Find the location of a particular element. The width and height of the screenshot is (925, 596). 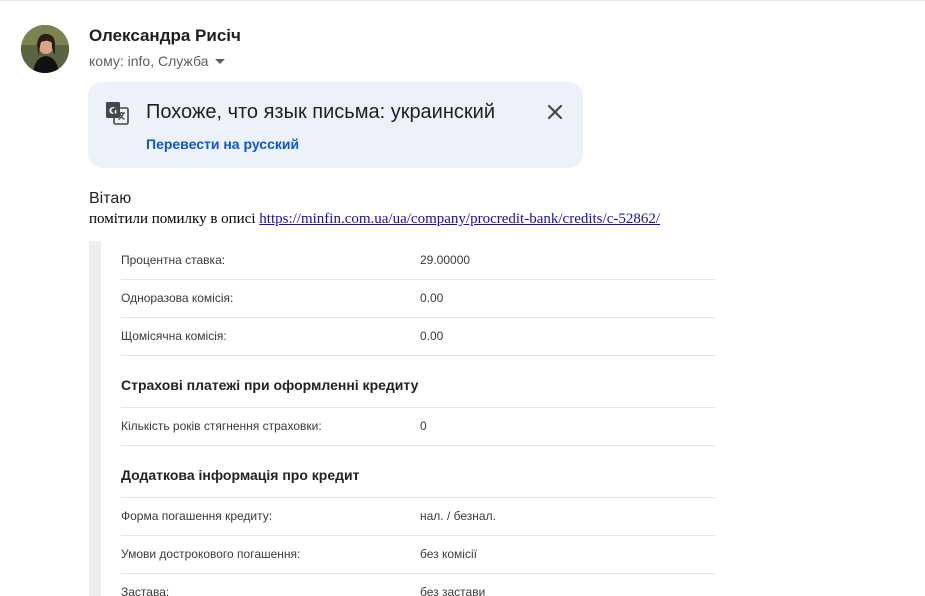

row-value: нал. / безнал. is located at coordinates (458, 516).